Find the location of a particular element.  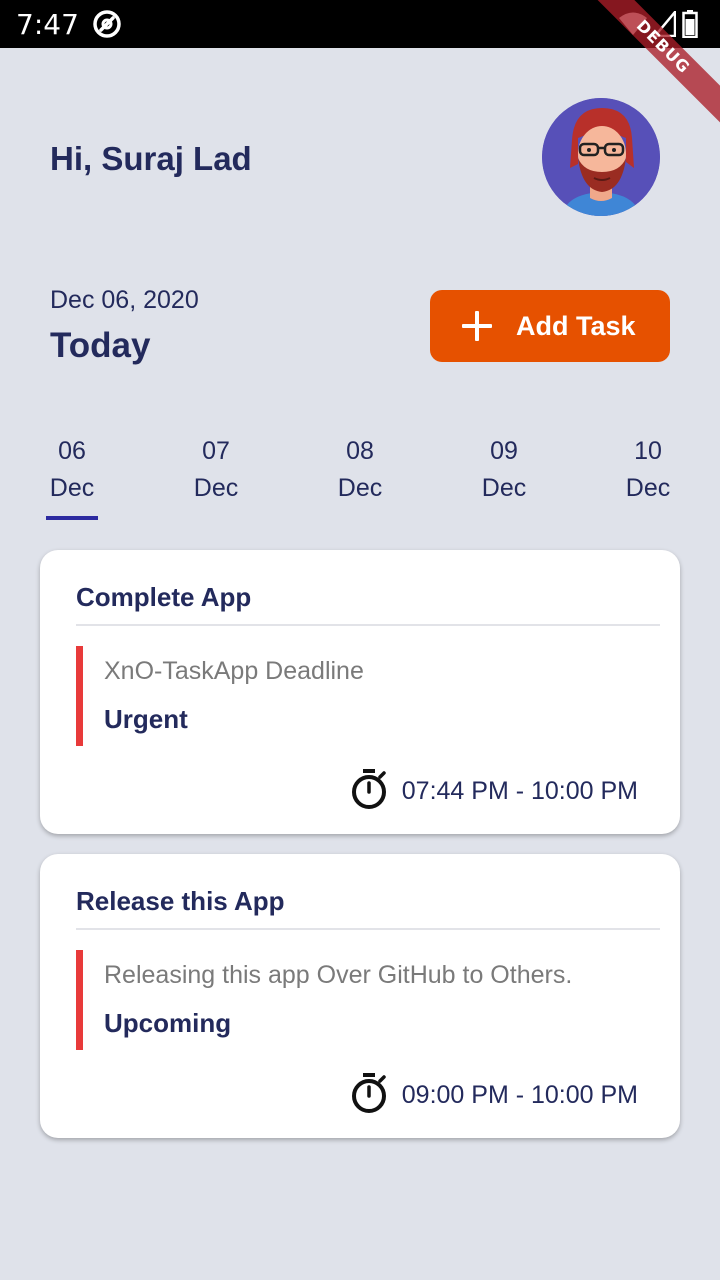

date-item: 10 Dec is located at coordinates (648, 471).